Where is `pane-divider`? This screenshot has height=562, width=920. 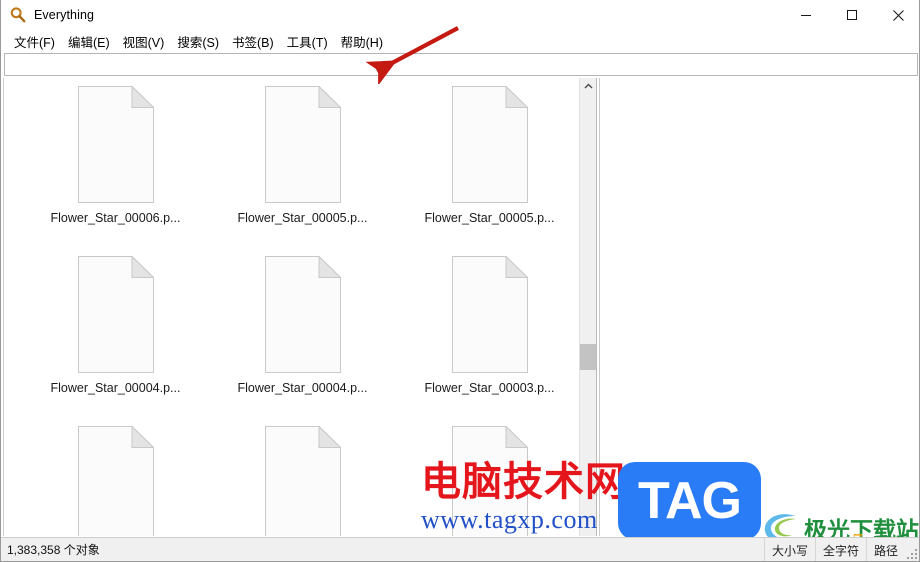 pane-divider is located at coordinates (596, 307).